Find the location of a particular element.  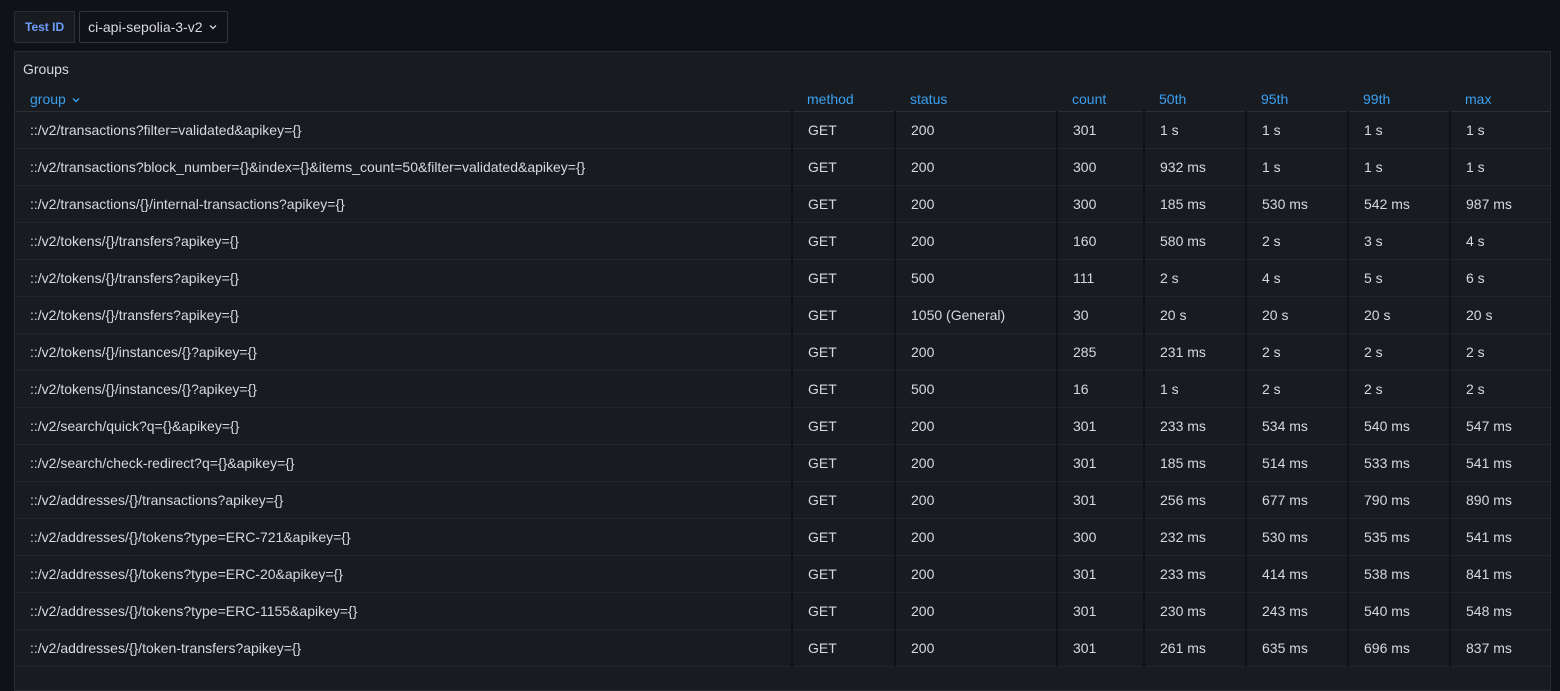

cell-99th: 542 ms is located at coordinates (1398, 204).